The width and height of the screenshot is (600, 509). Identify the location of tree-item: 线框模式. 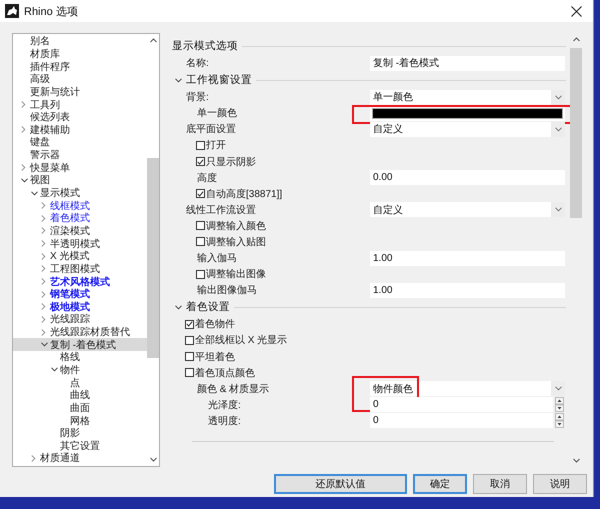
(80, 205).